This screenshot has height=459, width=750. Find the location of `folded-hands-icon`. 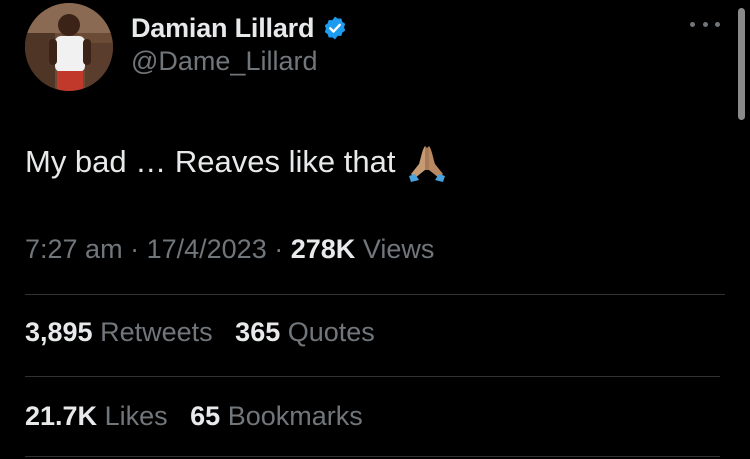

folded-hands-icon is located at coordinates (427, 162).